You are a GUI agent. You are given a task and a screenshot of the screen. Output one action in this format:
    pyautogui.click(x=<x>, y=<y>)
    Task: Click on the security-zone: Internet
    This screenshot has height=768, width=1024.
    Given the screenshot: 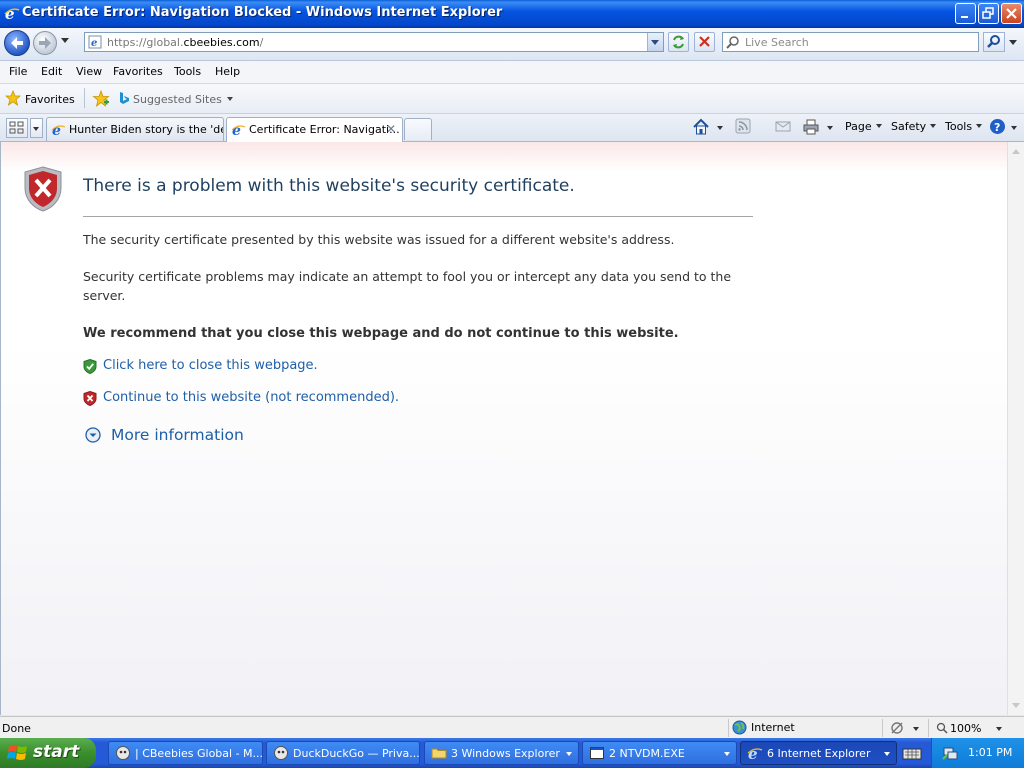 What is the action you would take?
    pyautogui.click(x=763, y=727)
    